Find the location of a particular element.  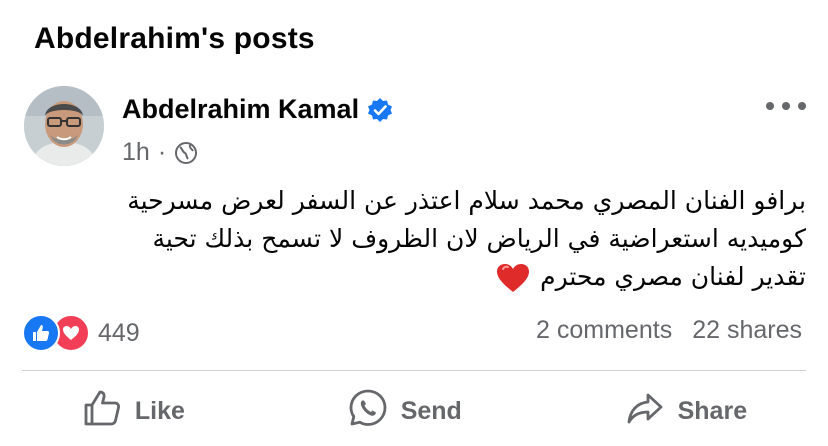

shares-count-link: 22 shares is located at coordinates (747, 330).